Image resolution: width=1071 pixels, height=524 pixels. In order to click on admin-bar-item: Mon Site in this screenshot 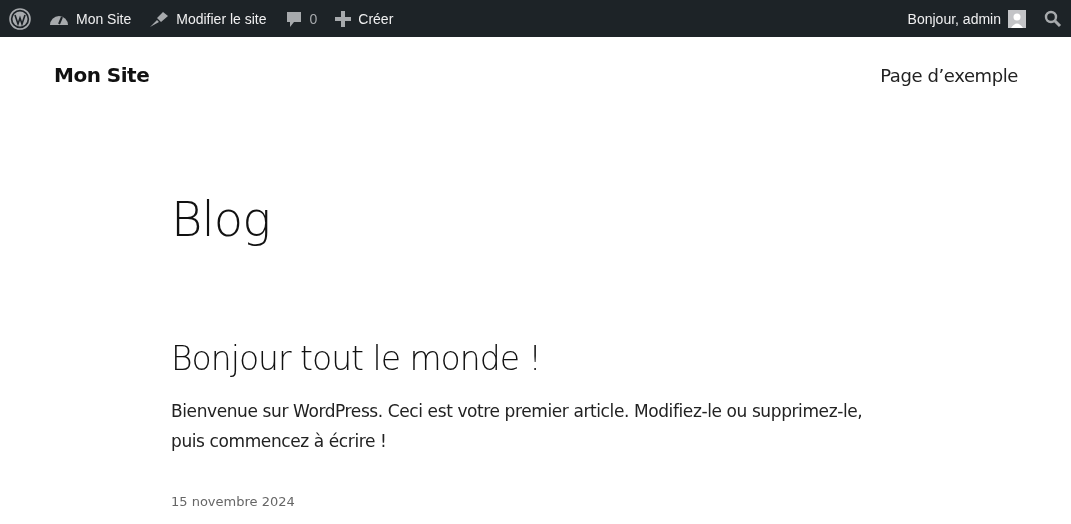, I will do `click(90, 18)`.